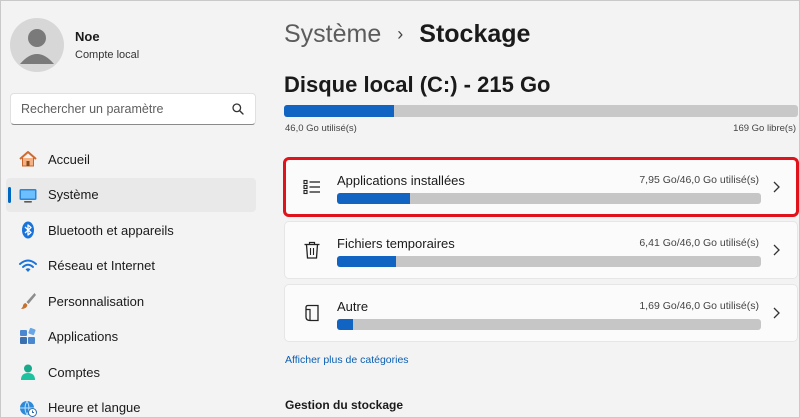 Image resolution: width=800 pixels, height=418 pixels. What do you see at coordinates (396, 243) in the screenshot?
I see `category-title: Fichiers temporaires` at bounding box center [396, 243].